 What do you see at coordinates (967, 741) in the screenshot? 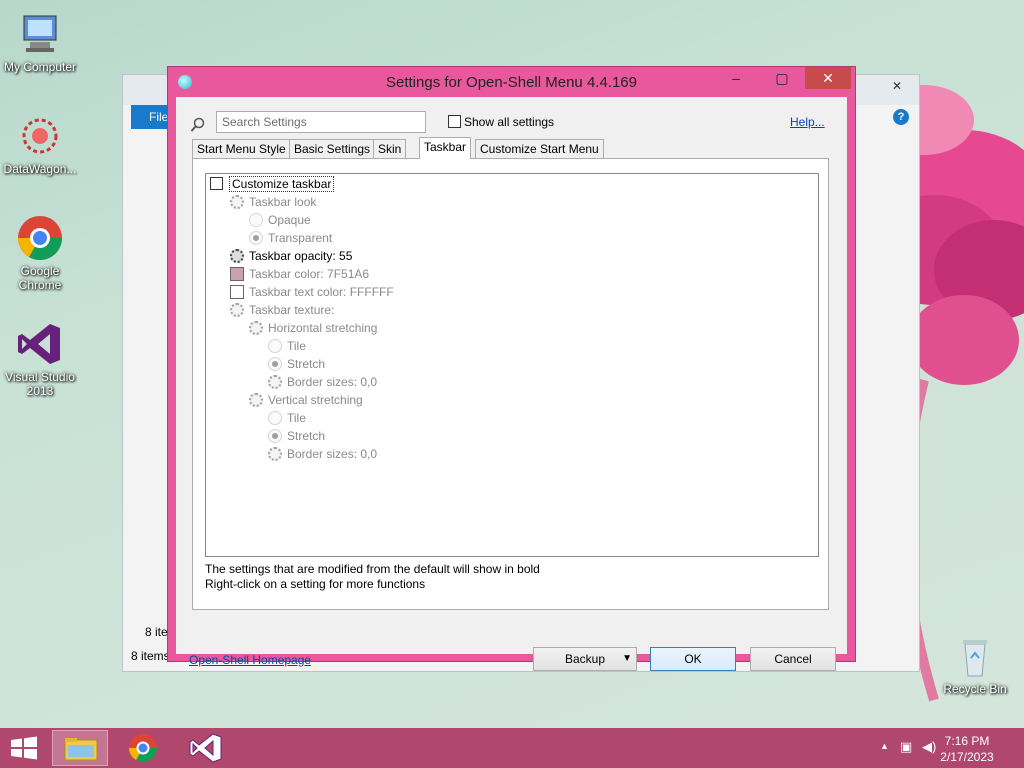
I see `clock-time: 7:16 PM` at bounding box center [967, 741].